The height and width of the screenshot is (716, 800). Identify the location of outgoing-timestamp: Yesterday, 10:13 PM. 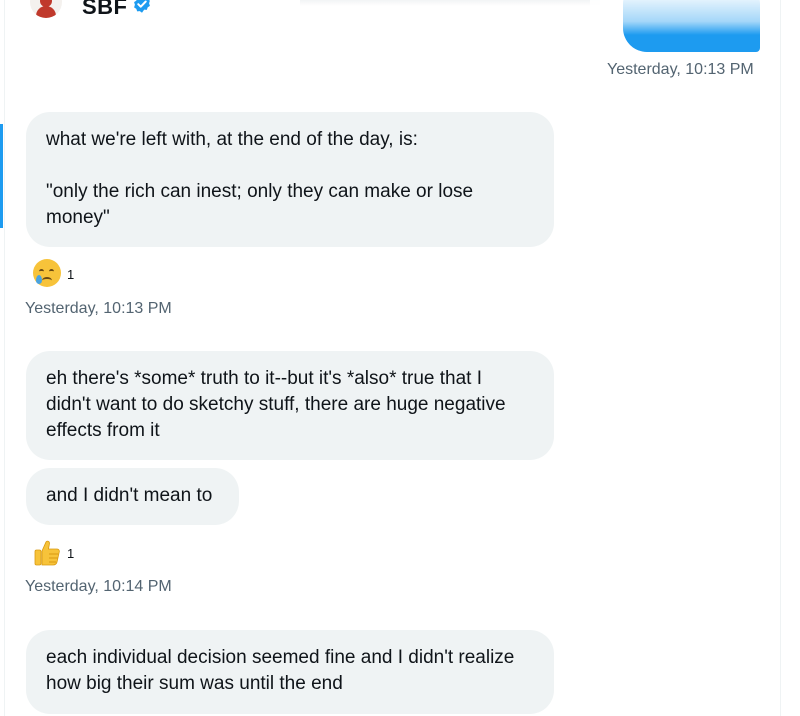
(680, 69).